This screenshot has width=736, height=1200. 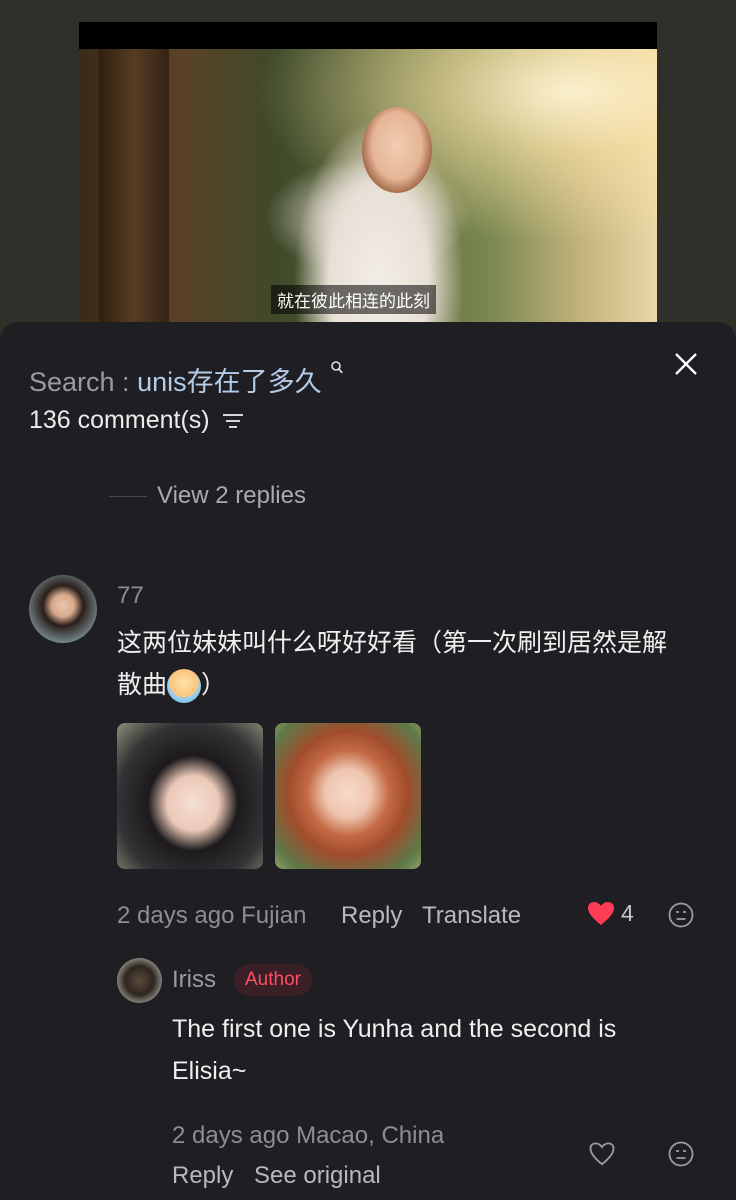 What do you see at coordinates (274, 915) in the screenshot?
I see `comment-location: Fujian` at bounding box center [274, 915].